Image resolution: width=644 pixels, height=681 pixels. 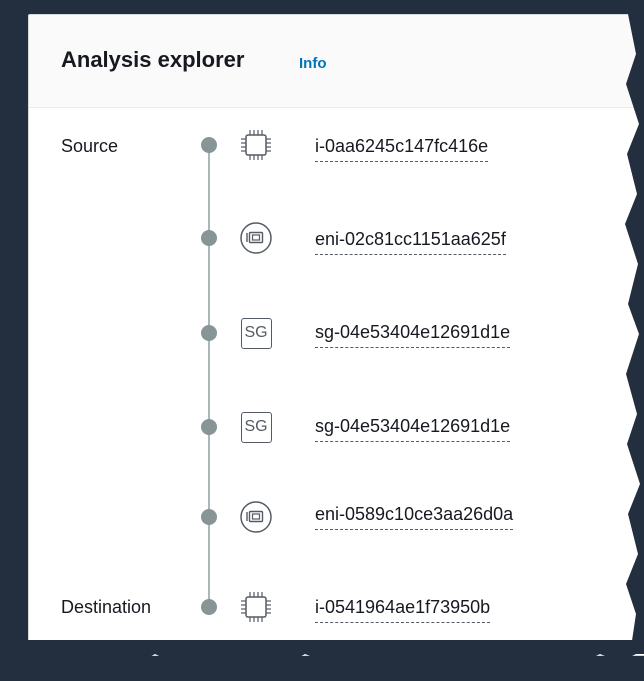 I want to click on resource-link-destination-instance: i-0541964ae1f73950b, so click(x=403, y=610).